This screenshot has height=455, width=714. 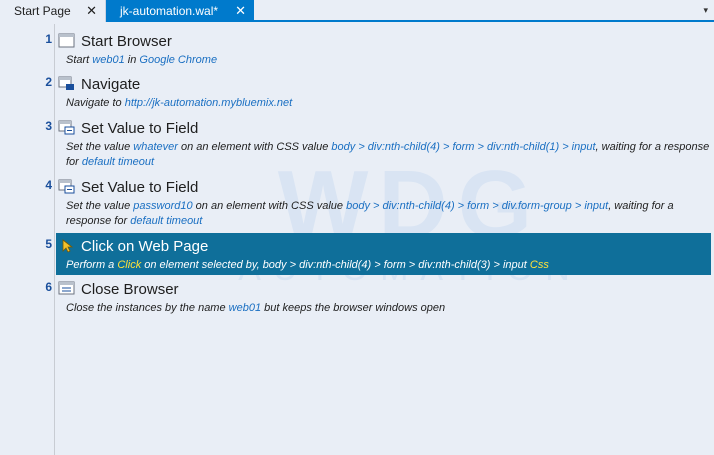 I want to click on description-text: but keeps the browser windows open, so click(x=353, y=308).